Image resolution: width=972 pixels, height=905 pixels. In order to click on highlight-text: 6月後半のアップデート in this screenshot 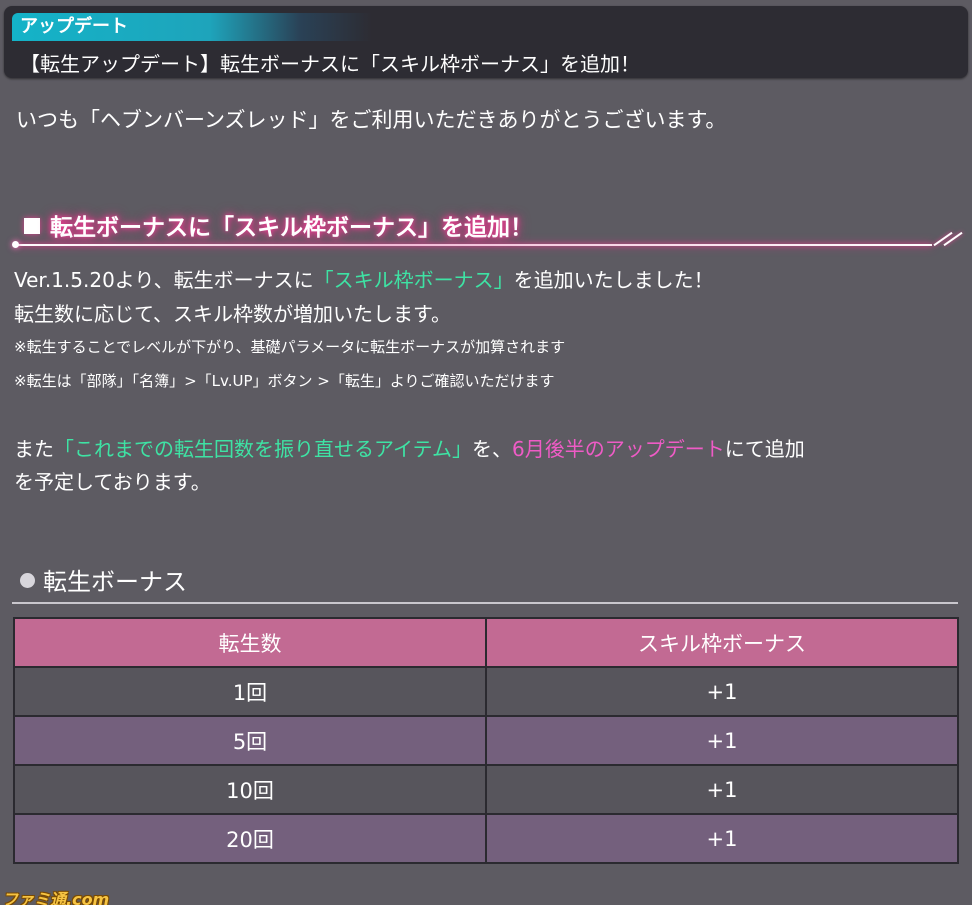, I will do `click(618, 449)`.